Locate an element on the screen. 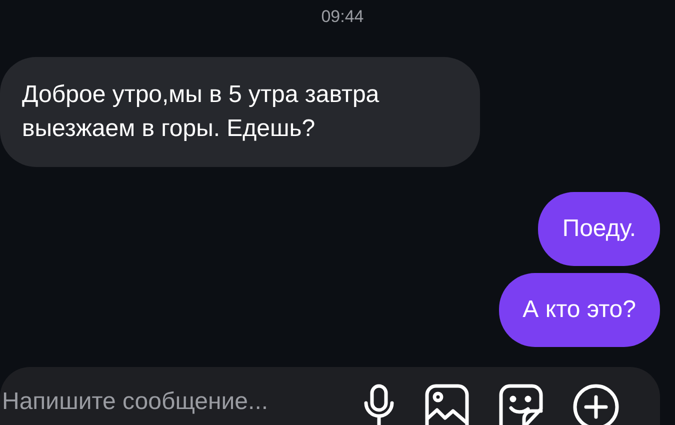  timestamp: 09:44 is located at coordinates (342, 17).